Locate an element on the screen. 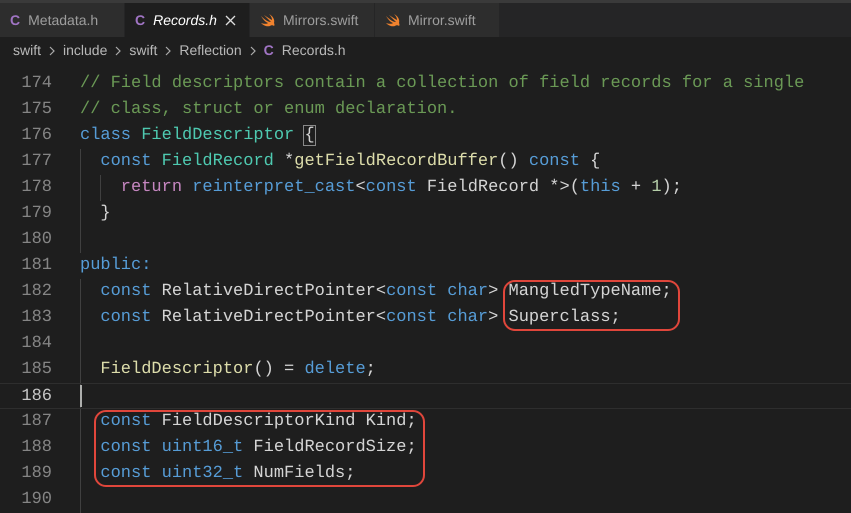  breadcrumb-item: include is located at coordinates (85, 50).